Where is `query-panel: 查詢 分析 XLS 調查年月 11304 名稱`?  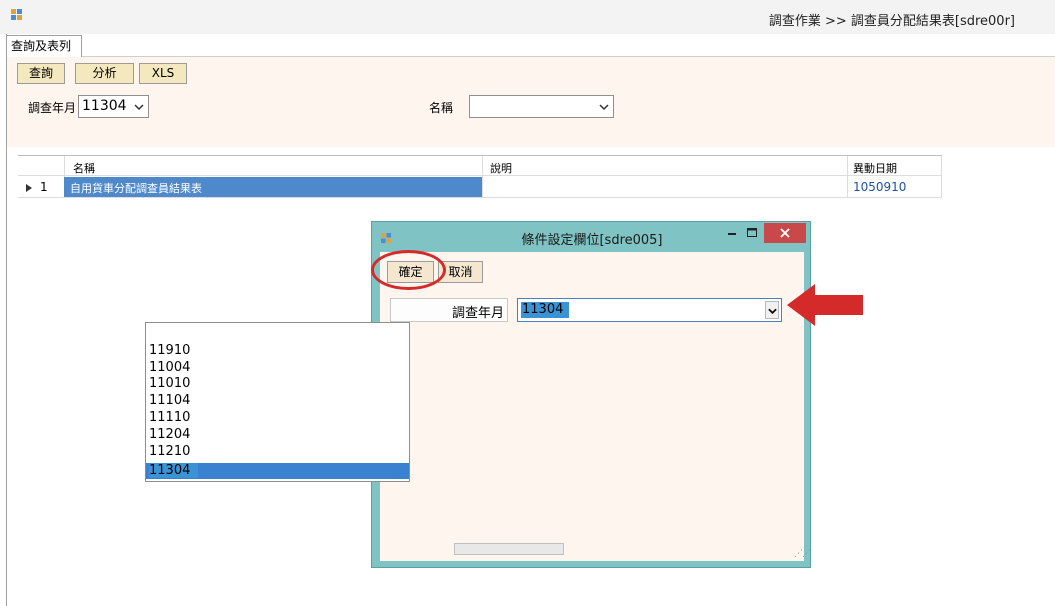
query-panel: 查詢 分析 XLS 調查年月 11304 名稱 is located at coordinates (531, 101).